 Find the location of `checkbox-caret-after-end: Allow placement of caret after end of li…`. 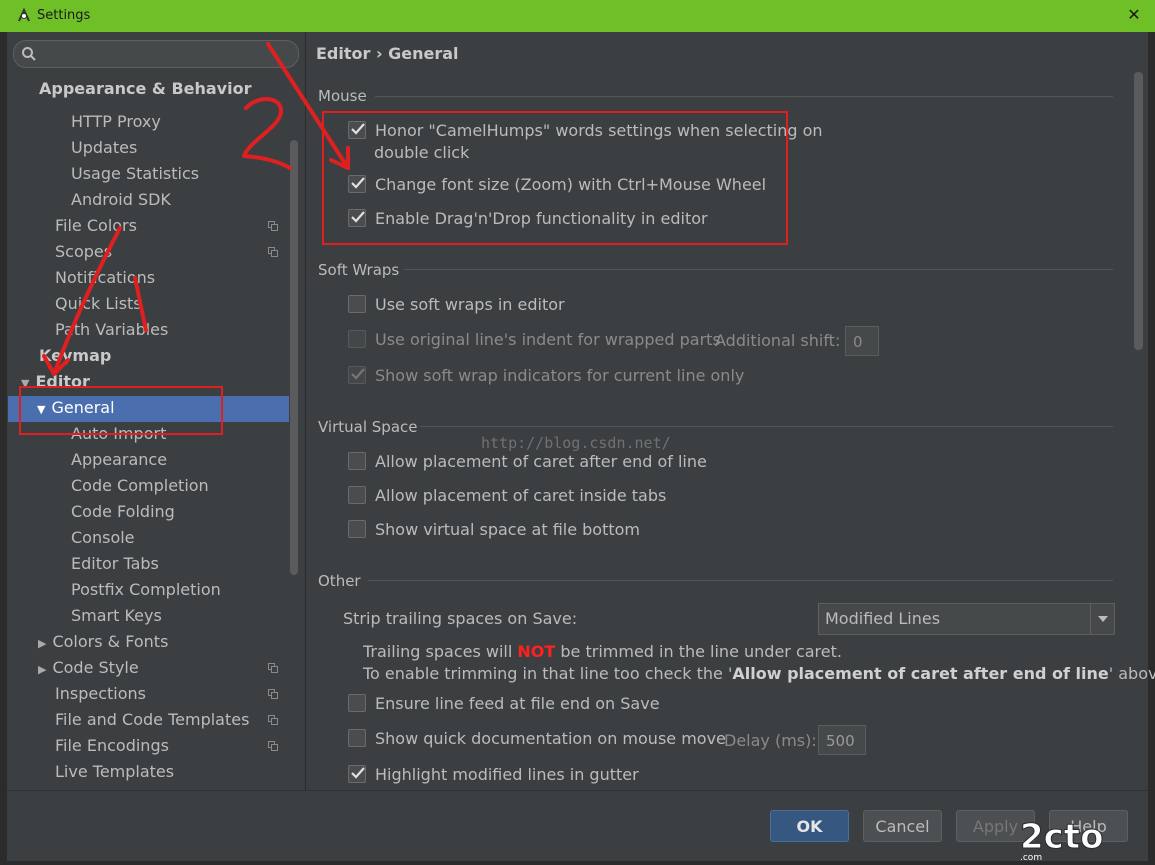

checkbox-caret-after-end: Allow placement of caret after end of li… is located at coordinates (527, 462).